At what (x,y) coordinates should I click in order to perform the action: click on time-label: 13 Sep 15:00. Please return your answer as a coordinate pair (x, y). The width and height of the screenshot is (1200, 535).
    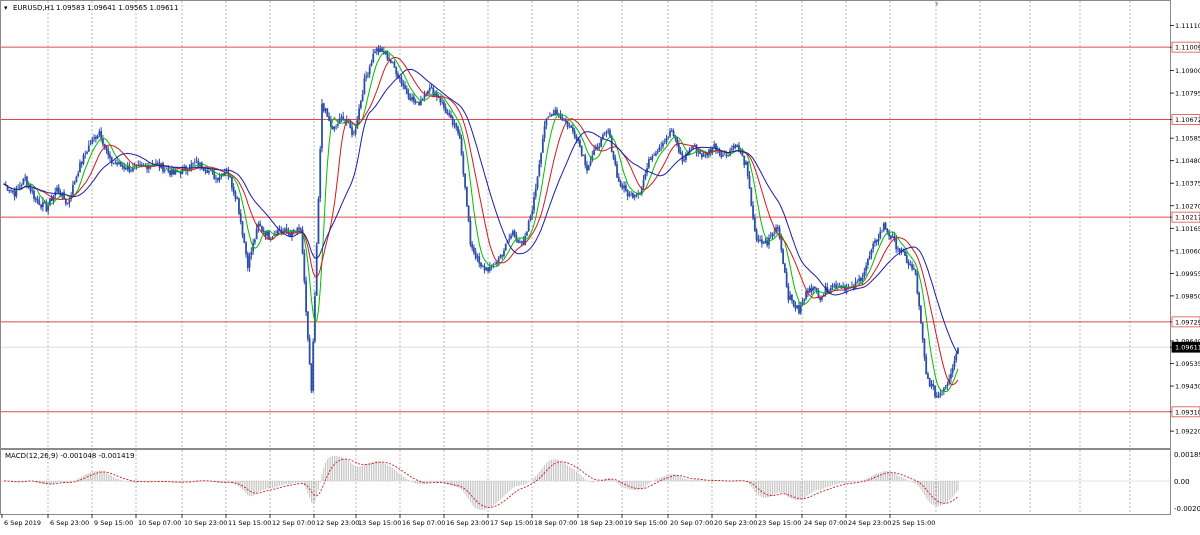
    Looking at the image, I should click on (379, 523).